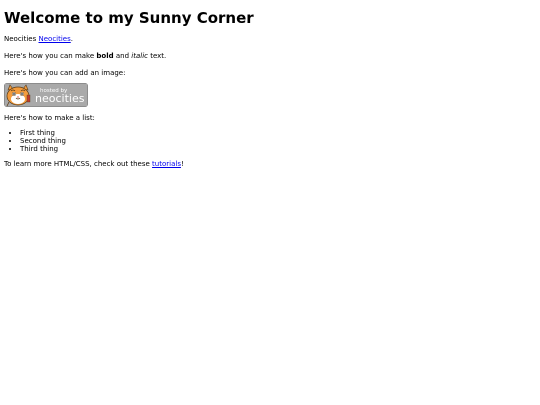 This screenshot has width=540, height=405. What do you see at coordinates (278, 133) in the screenshot?
I see `list-item: First thing` at bounding box center [278, 133].